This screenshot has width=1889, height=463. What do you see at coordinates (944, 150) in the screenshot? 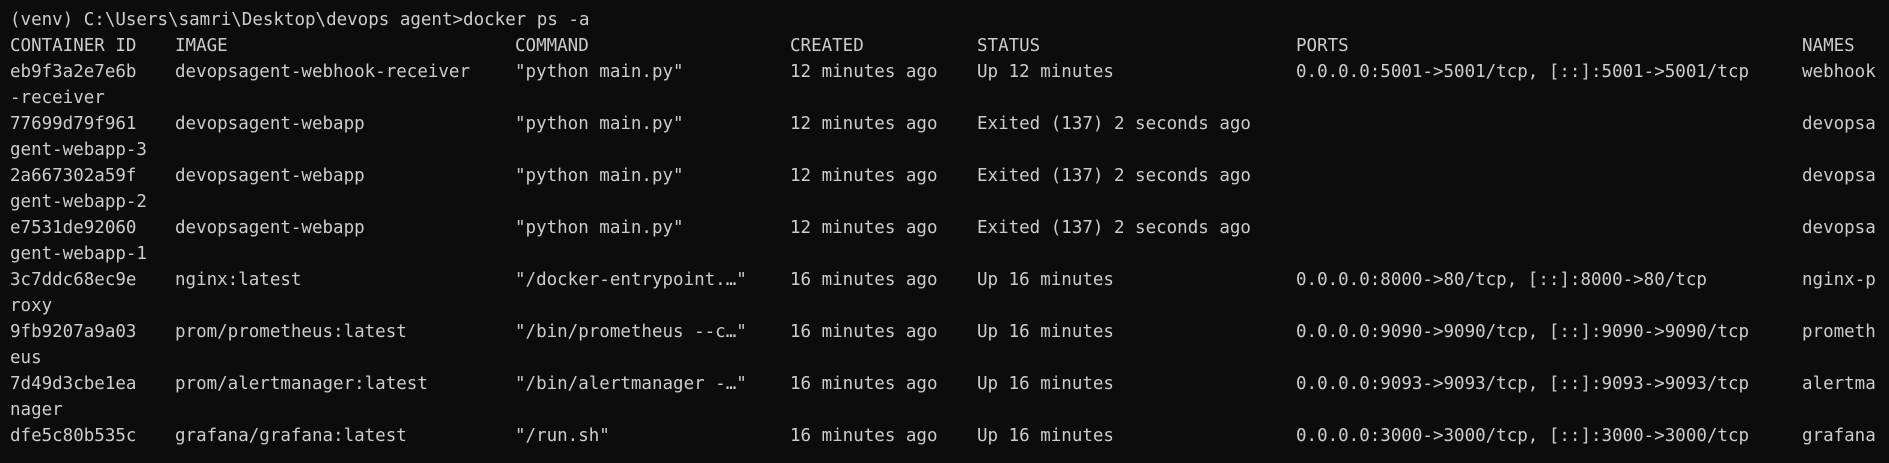
I see `table-row-wrap: gent-webapp-3` at bounding box center [944, 150].